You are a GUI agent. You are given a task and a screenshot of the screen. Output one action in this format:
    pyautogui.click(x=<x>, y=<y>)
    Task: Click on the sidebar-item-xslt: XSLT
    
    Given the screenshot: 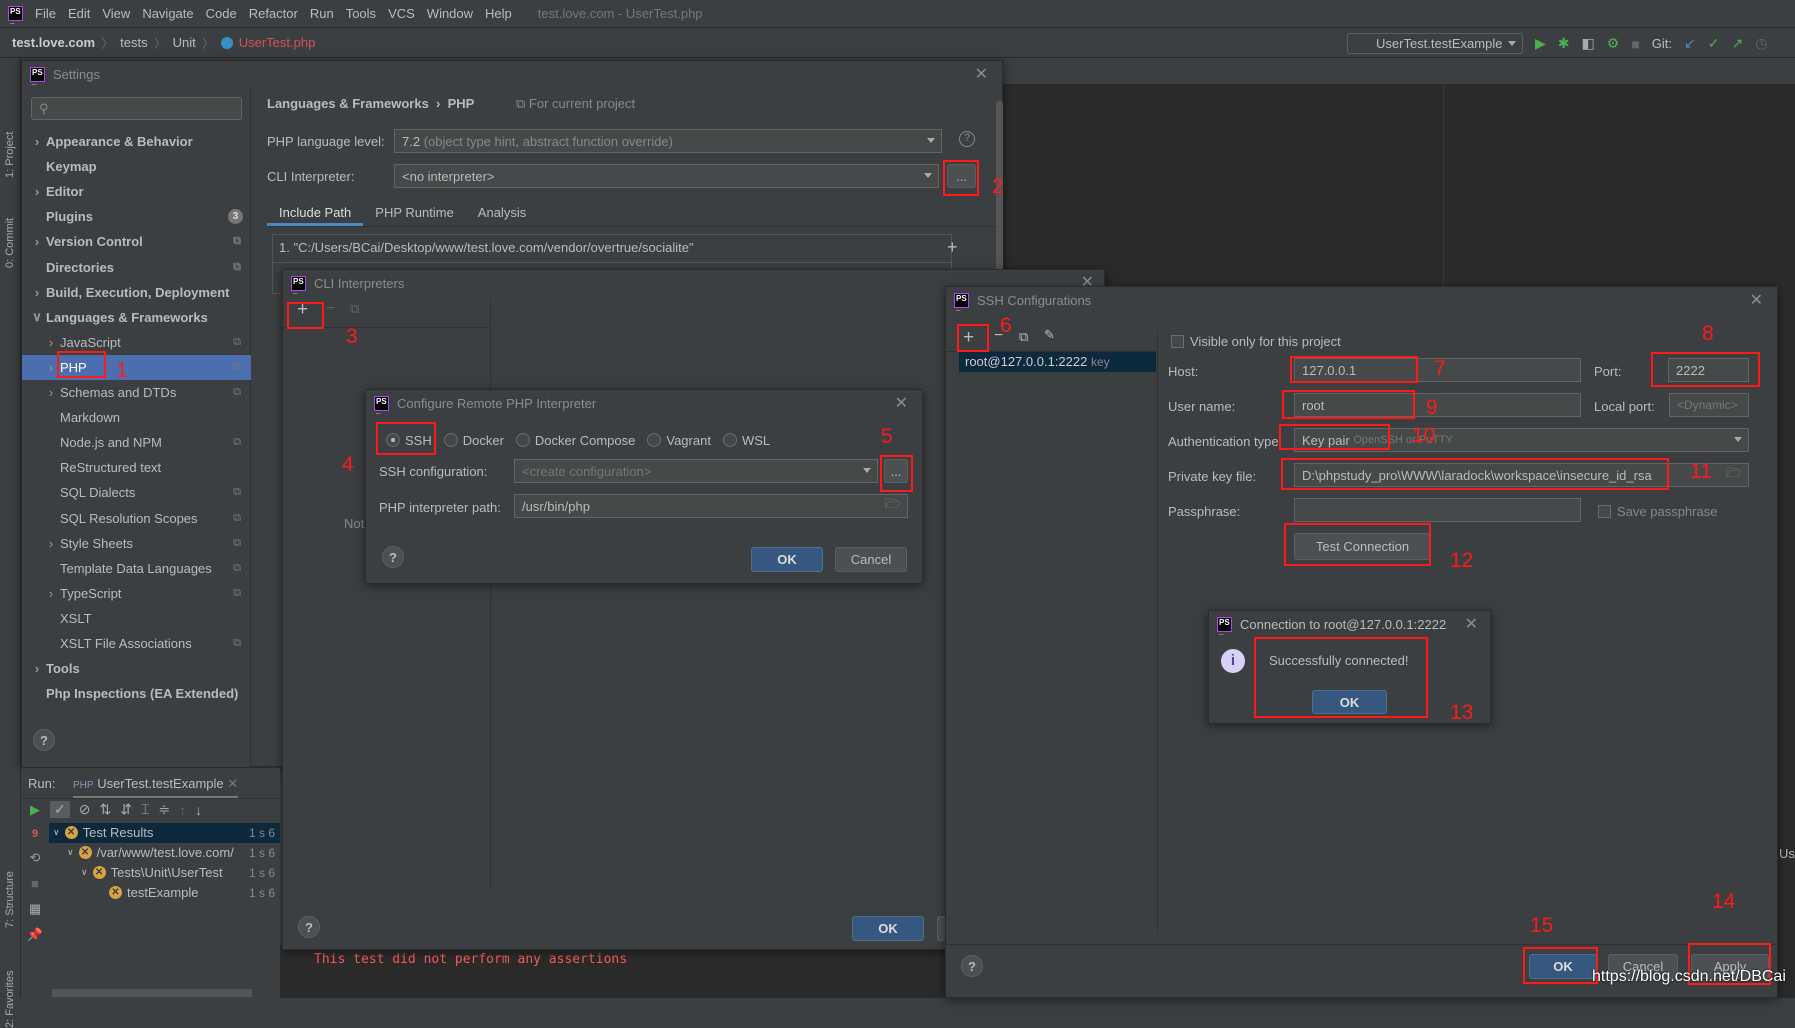 What is the action you would take?
    pyautogui.click(x=136, y=618)
    